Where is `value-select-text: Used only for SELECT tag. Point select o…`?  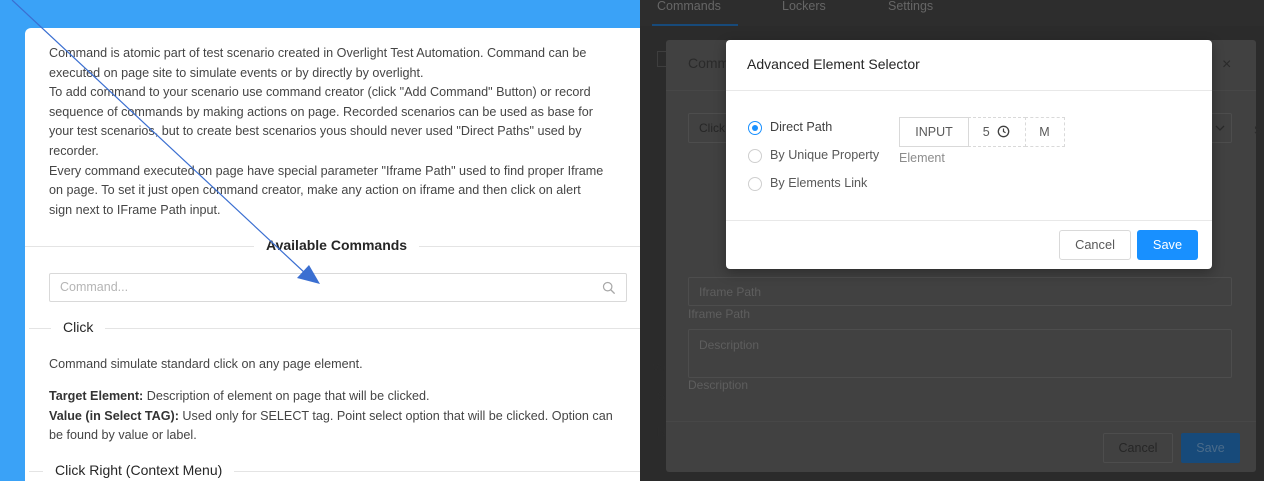 value-select-text: Used only for SELECT tag. Point select o… is located at coordinates (395, 415).